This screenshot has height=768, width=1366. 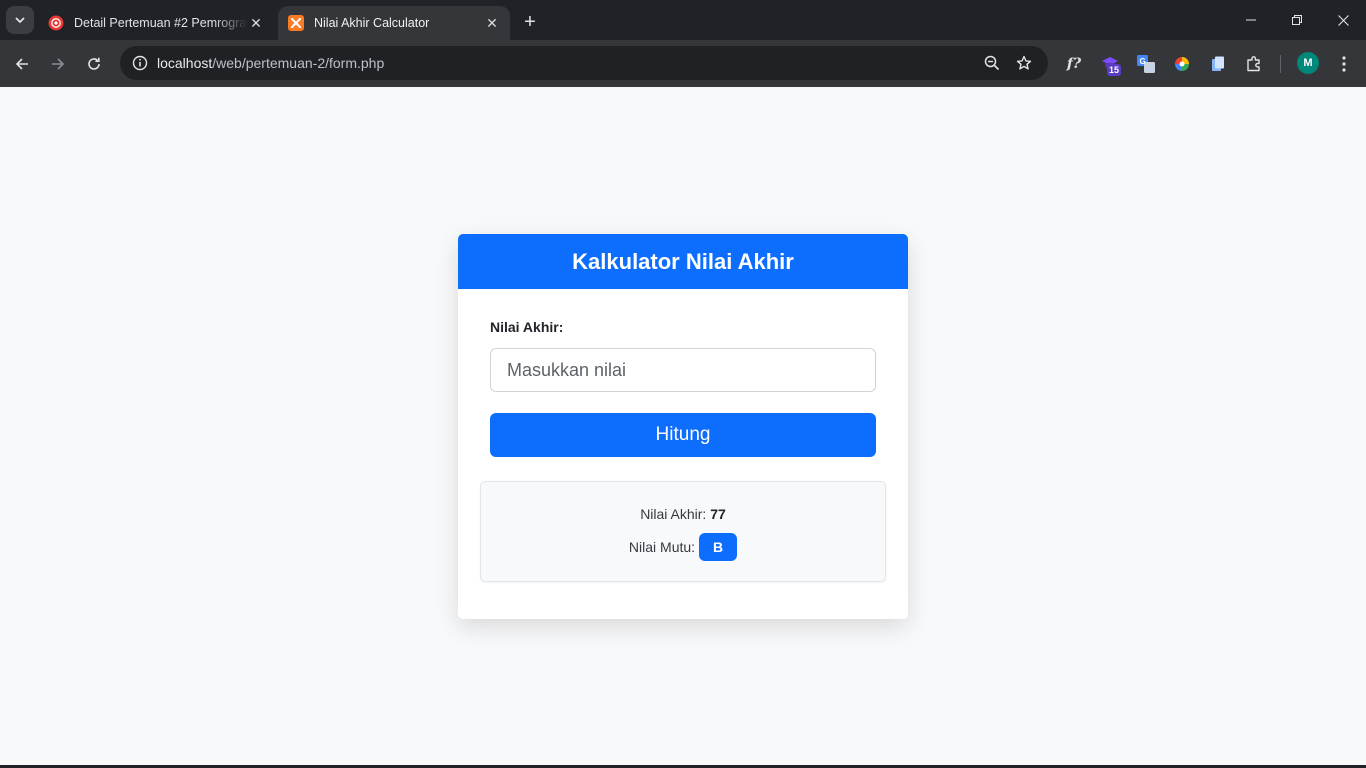 I want to click on xampp-favicon-icon, so click(x=296, y=23).